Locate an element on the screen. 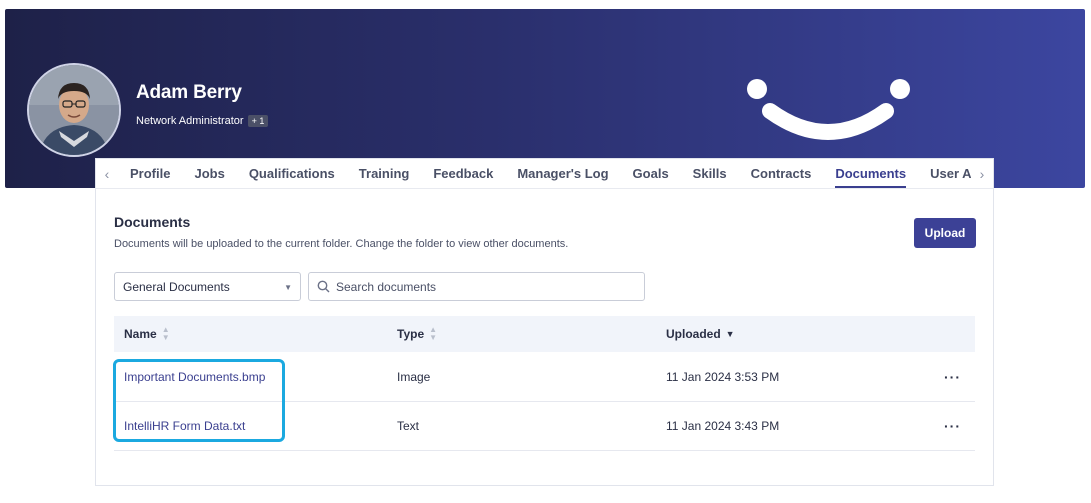 The image size is (1091, 503). file-name-link: IntelliHR Form Data.txt is located at coordinates (184, 426).